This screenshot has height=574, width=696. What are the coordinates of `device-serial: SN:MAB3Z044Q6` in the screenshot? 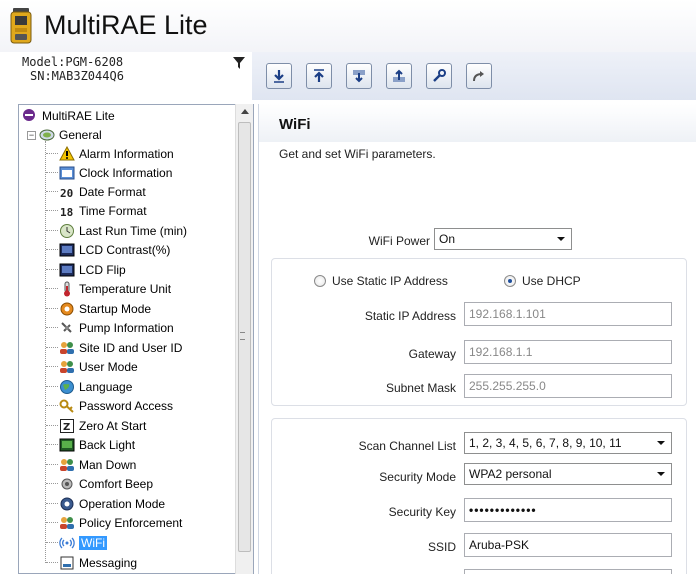 It's located at (77, 76).